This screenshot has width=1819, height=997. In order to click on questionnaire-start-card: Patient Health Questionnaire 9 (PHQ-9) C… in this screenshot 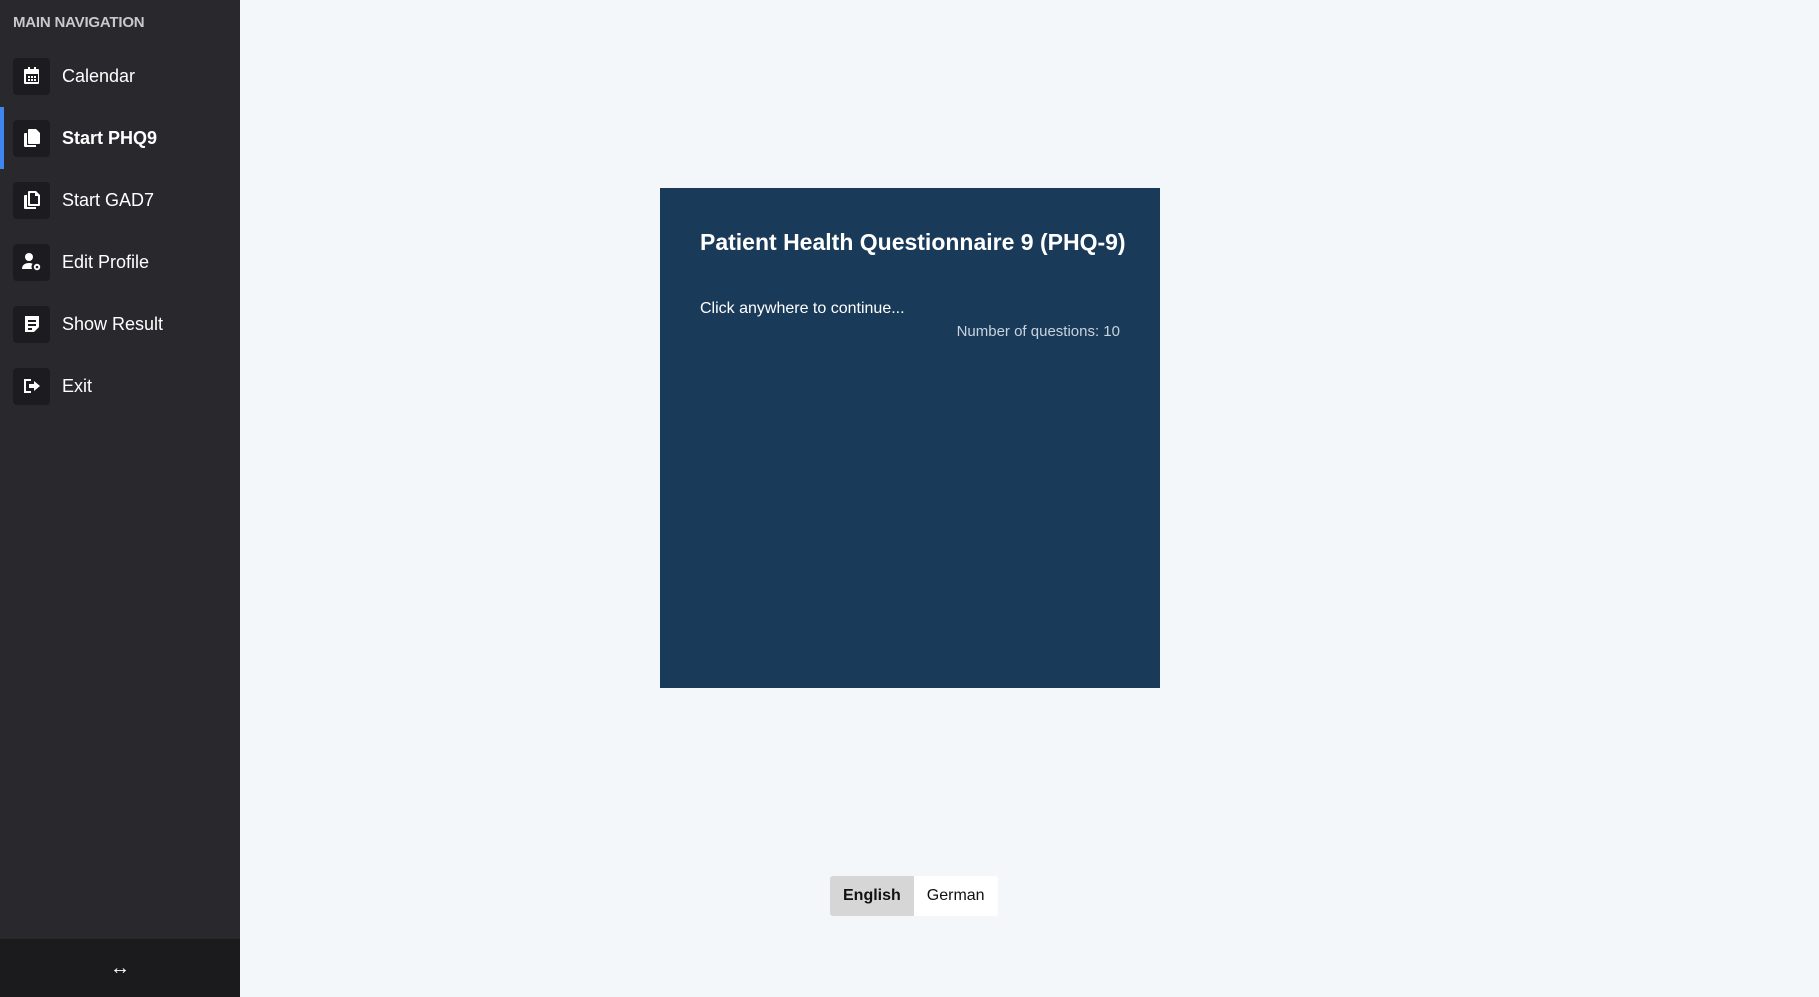, I will do `click(910, 438)`.